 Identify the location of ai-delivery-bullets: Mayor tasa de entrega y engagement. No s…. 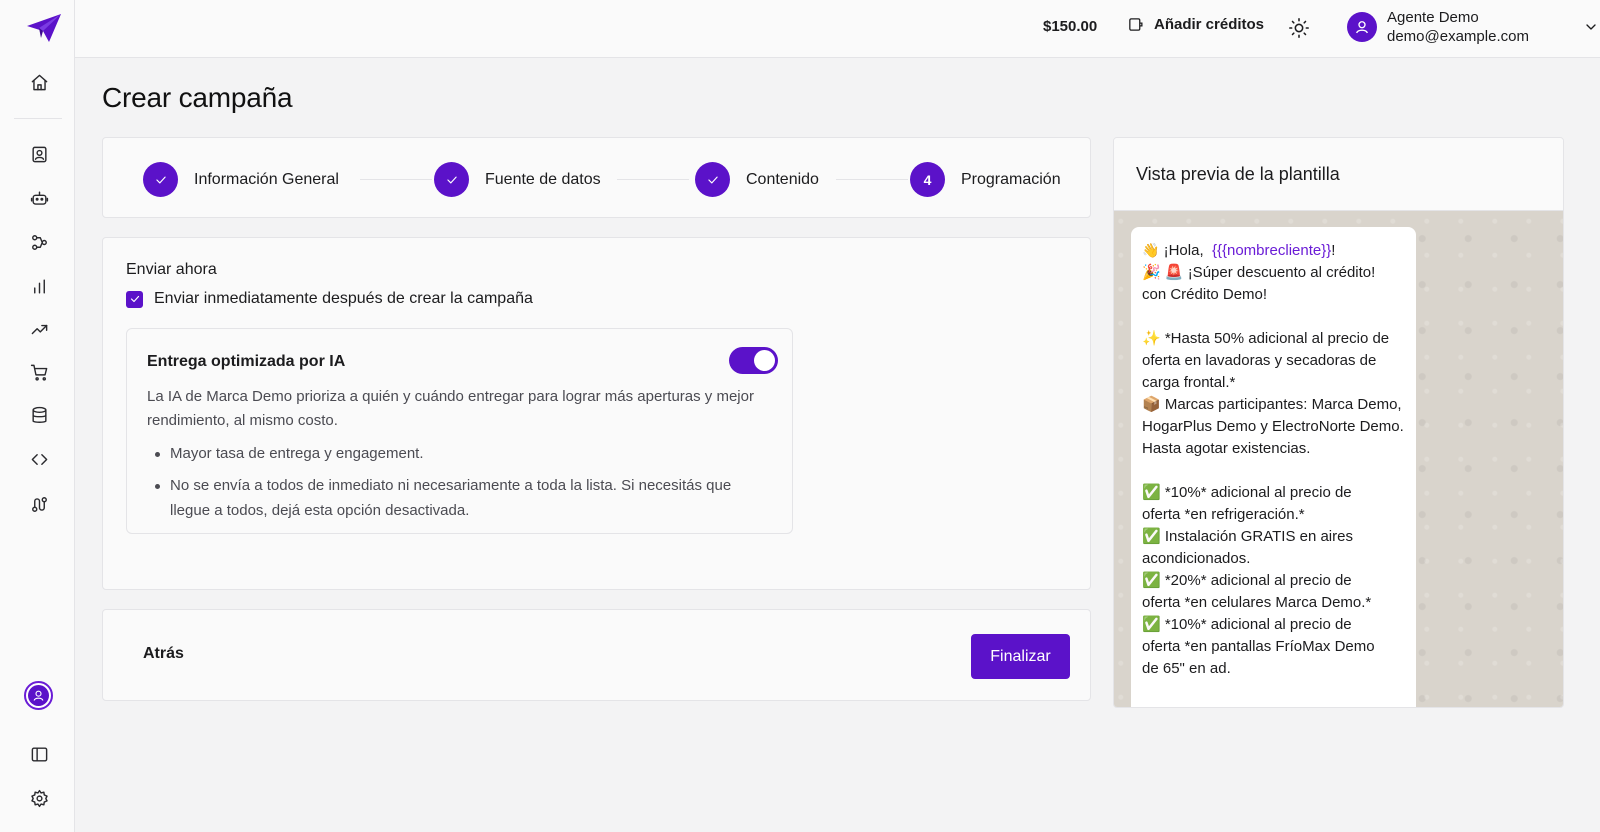
(457, 485).